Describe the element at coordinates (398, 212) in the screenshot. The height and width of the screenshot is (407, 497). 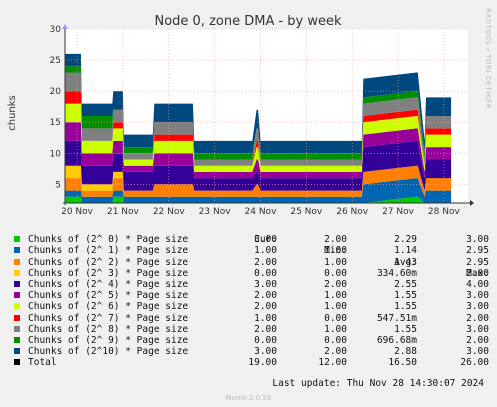
I see `x-tick-label: 27 Nov` at that location.